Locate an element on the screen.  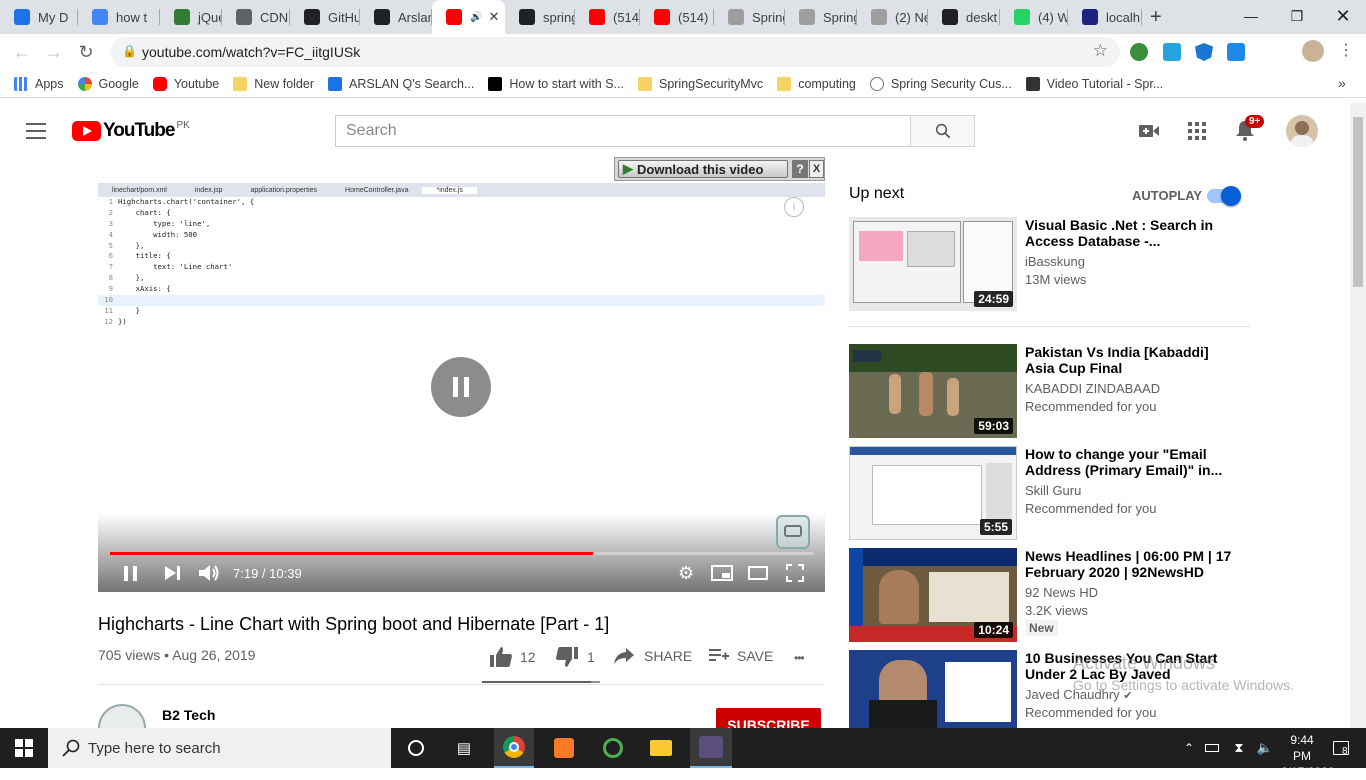
battery-icon is located at coordinates (1212, 748).